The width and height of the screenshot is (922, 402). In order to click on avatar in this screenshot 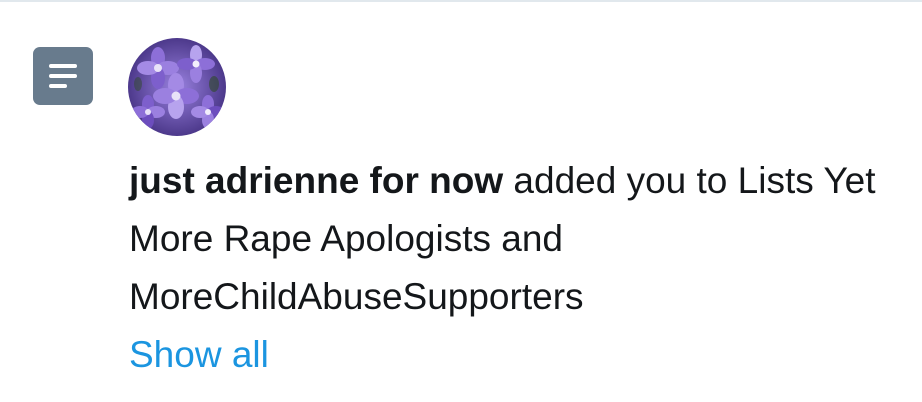, I will do `click(177, 87)`.